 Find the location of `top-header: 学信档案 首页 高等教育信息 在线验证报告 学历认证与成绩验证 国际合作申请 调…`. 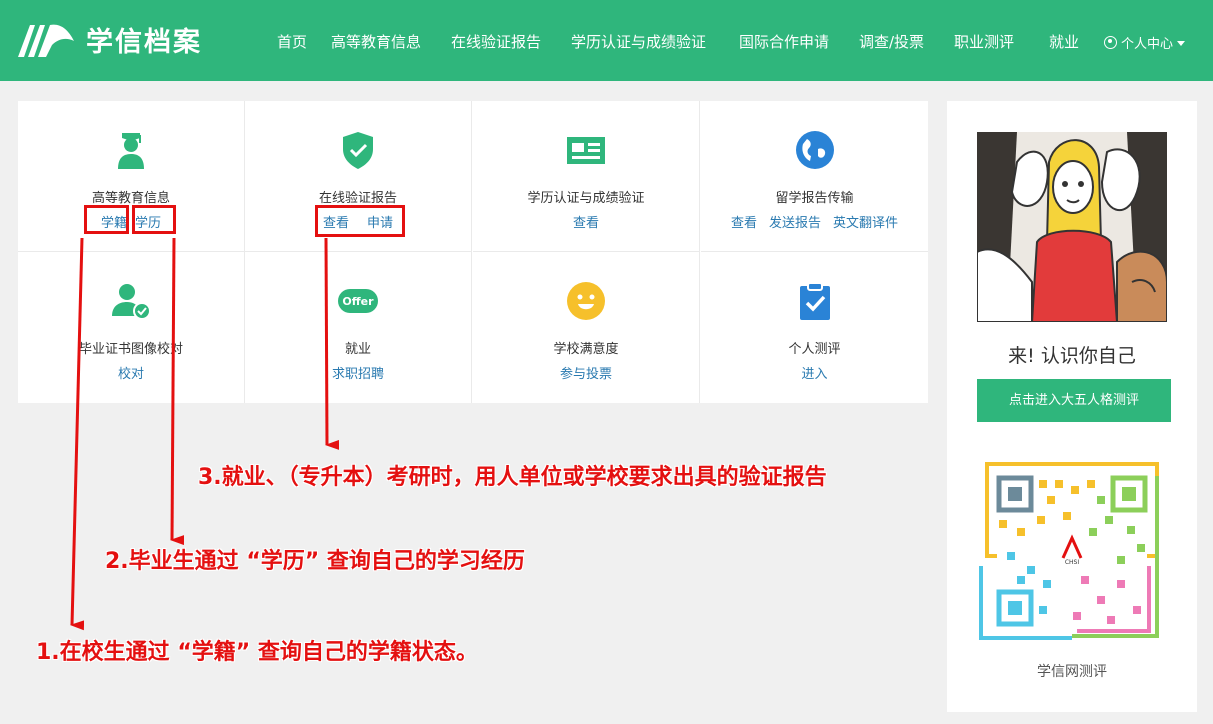

top-header: 学信档案 首页 高等教育信息 在线验证报告 学历认证与成绩验证 国际合作申请 调… is located at coordinates (606, 40).